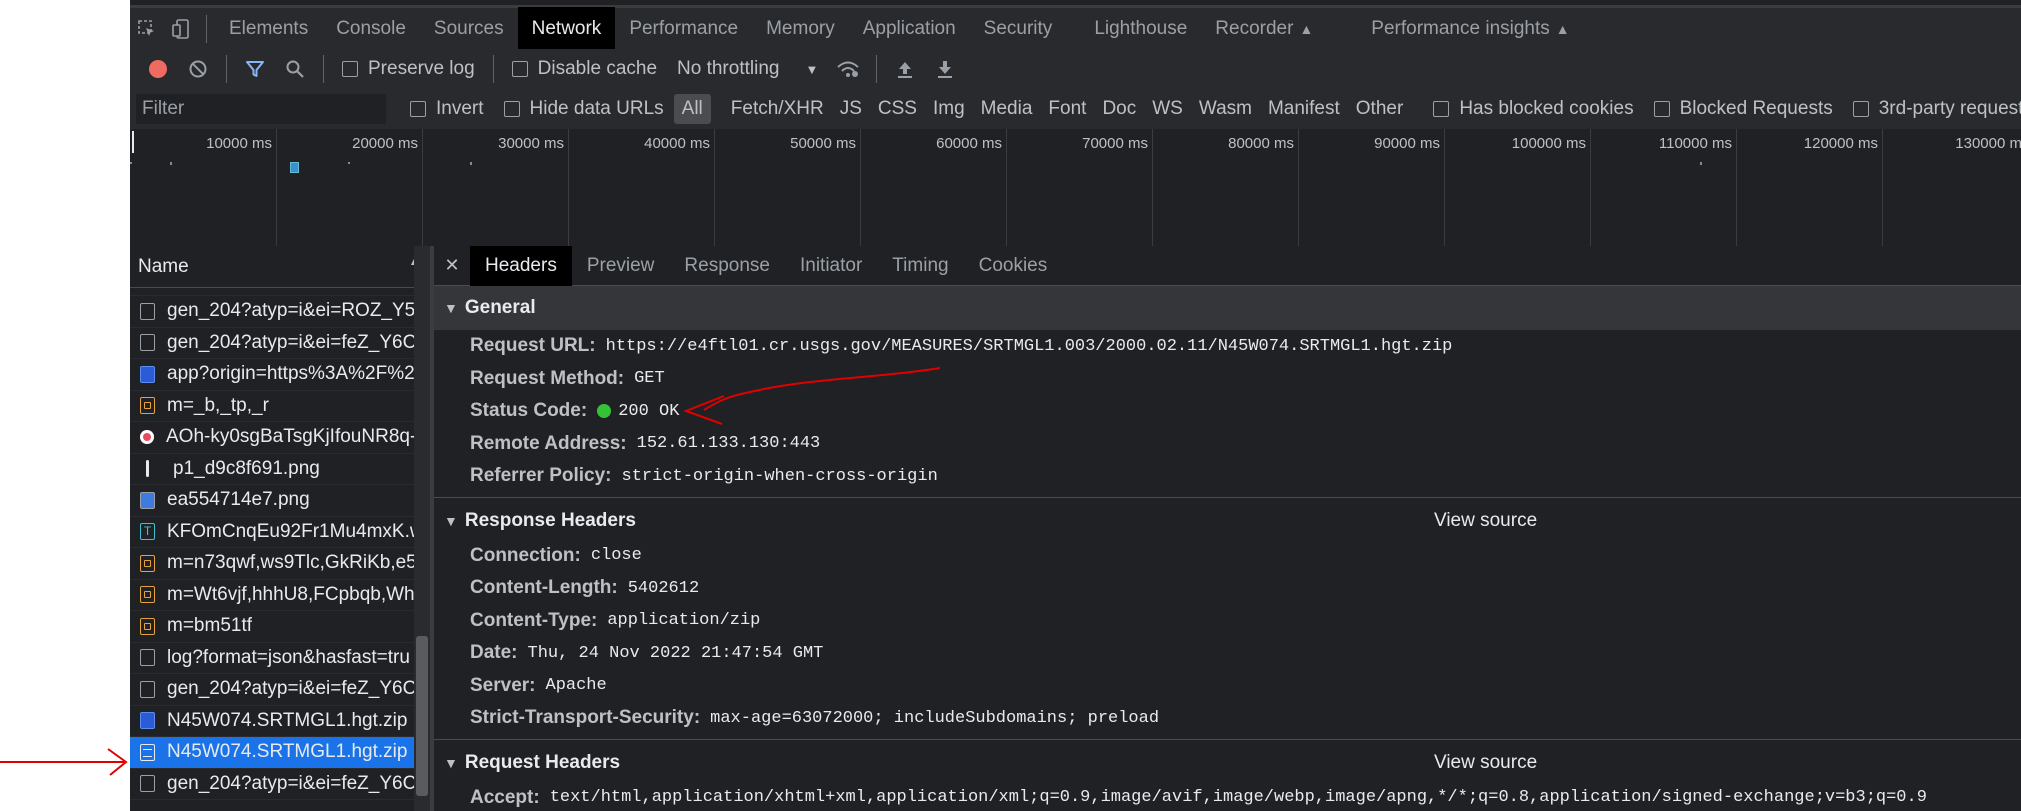 Image resolution: width=2021 pixels, height=811 pixels. Describe the element at coordinates (831, 266) in the screenshot. I see `tab-initiator: Initiator` at that location.